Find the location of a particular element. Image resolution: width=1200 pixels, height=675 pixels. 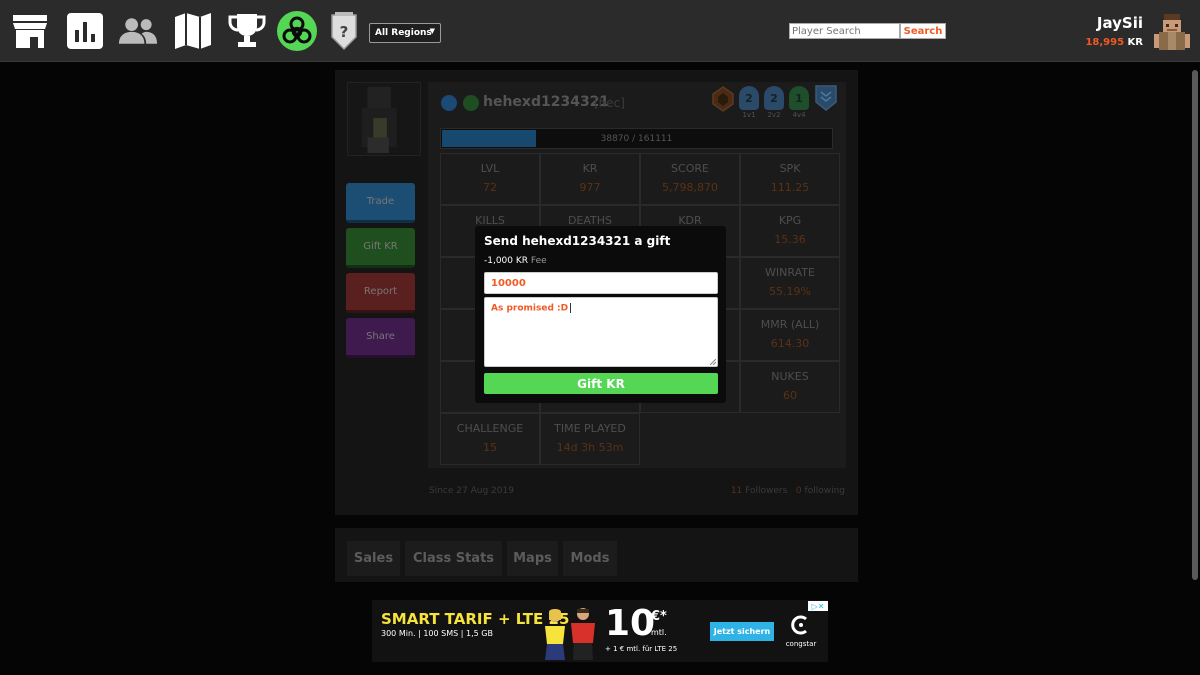

ad-price-note: + 1 € mtl. für LTE 25 is located at coordinates (641, 649).